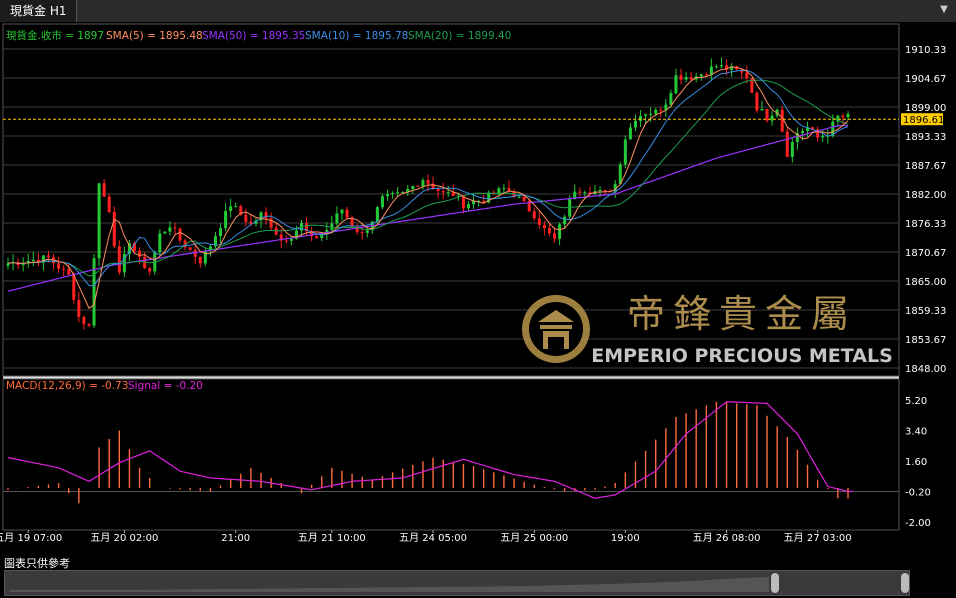 The width and height of the screenshot is (956, 598). I want to click on tab-spot-gold-h1: 現貨金 H1, so click(39, 11).